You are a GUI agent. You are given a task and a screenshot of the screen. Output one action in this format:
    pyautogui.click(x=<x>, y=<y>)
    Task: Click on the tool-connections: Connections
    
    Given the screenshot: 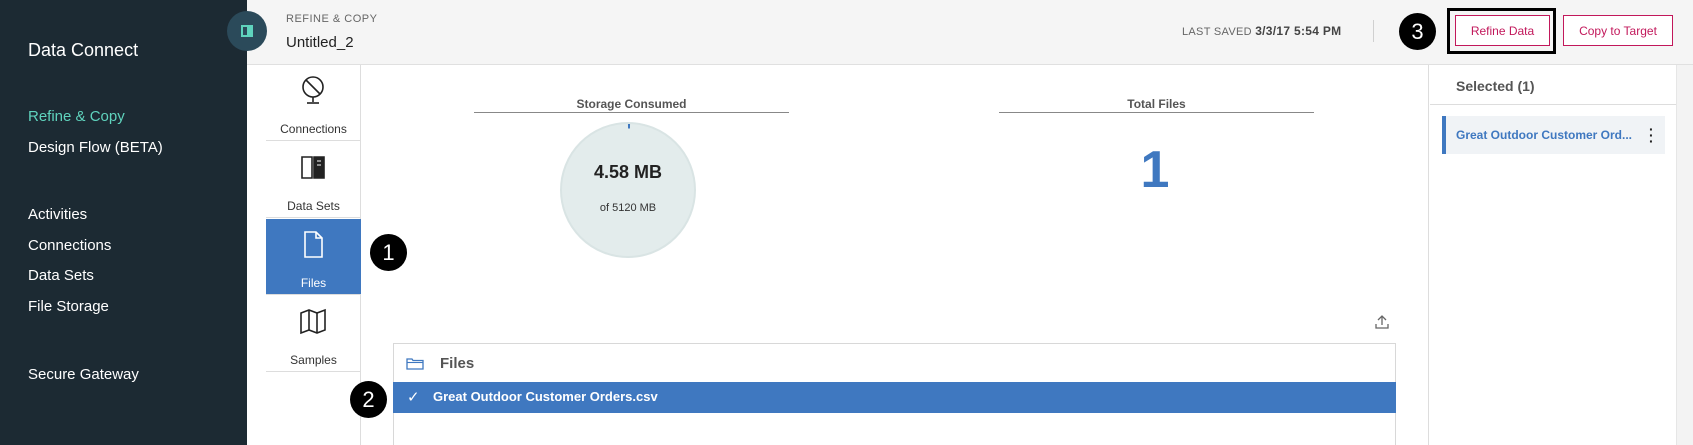 What is the action you would take?
    pyautogui.click(x=313, y=103)
    